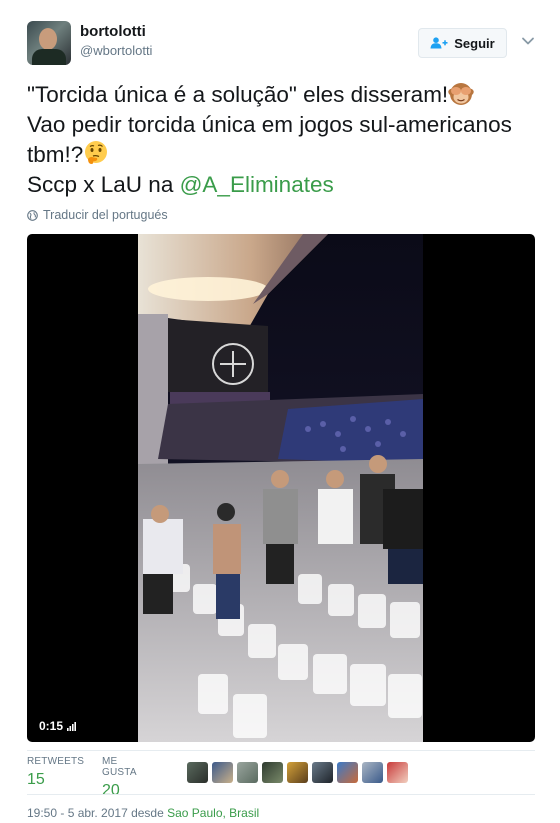  Describe the element at coordinates (462, 93) in the screenshot. I see `see-no-evil-monkey-icon` at that location.